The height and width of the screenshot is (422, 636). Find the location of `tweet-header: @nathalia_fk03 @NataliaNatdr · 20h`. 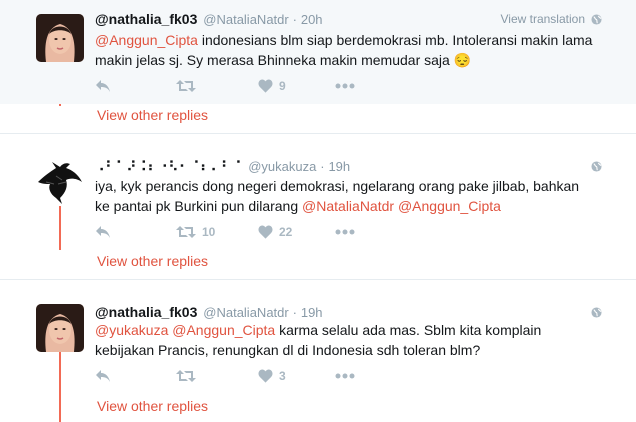

tweet-header: @nathalia_fk03 @NataliaNatdr · 20h is located at coordinates (209, 19).